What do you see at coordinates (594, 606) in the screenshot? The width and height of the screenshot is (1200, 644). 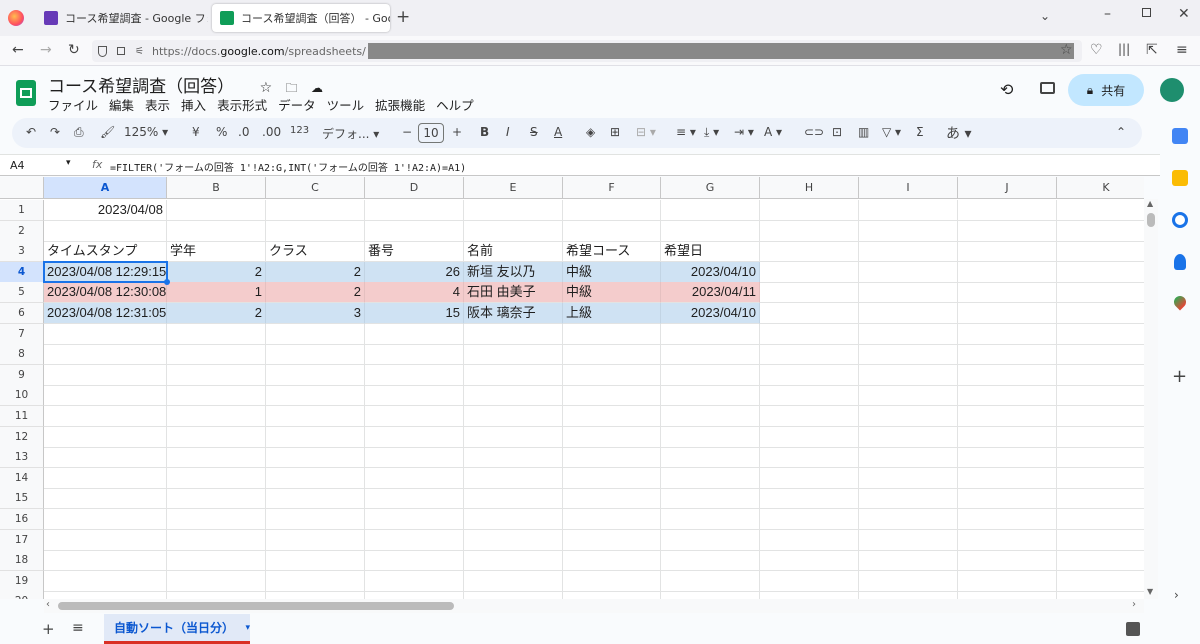 I see `horizontal-scrollbar: ‹ ›` at bounding box center [594, 606].